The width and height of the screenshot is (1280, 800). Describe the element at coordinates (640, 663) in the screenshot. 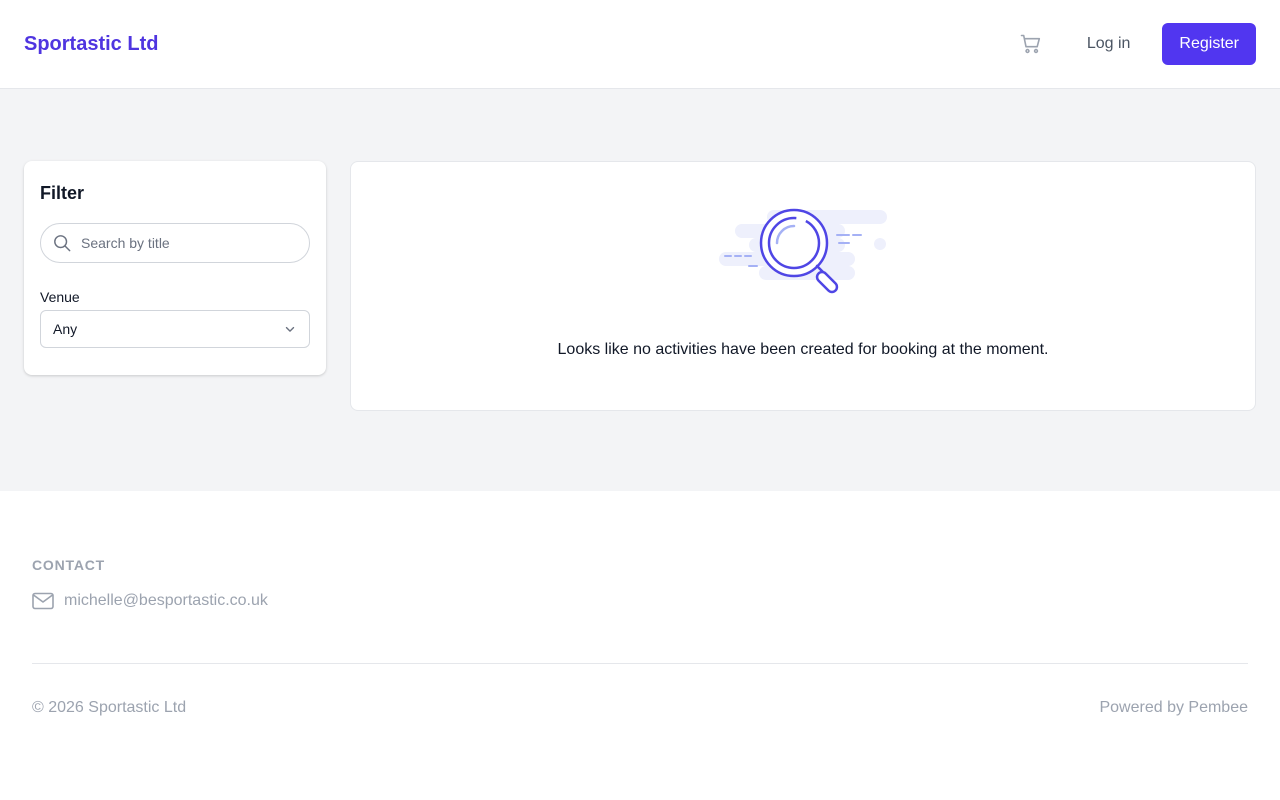

I see `footer-divider` at that location.